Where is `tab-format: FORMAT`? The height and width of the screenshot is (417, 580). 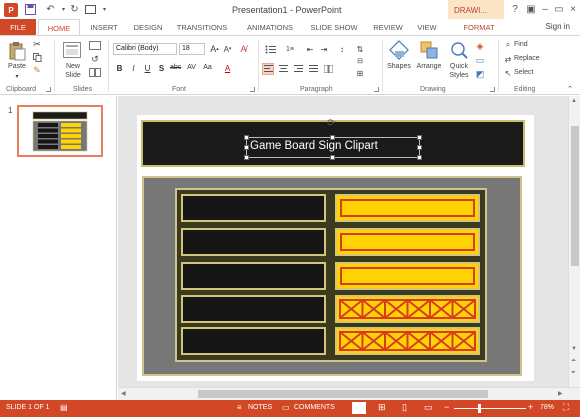 tab-format: FORMAT is located at coordinates (479, 27).